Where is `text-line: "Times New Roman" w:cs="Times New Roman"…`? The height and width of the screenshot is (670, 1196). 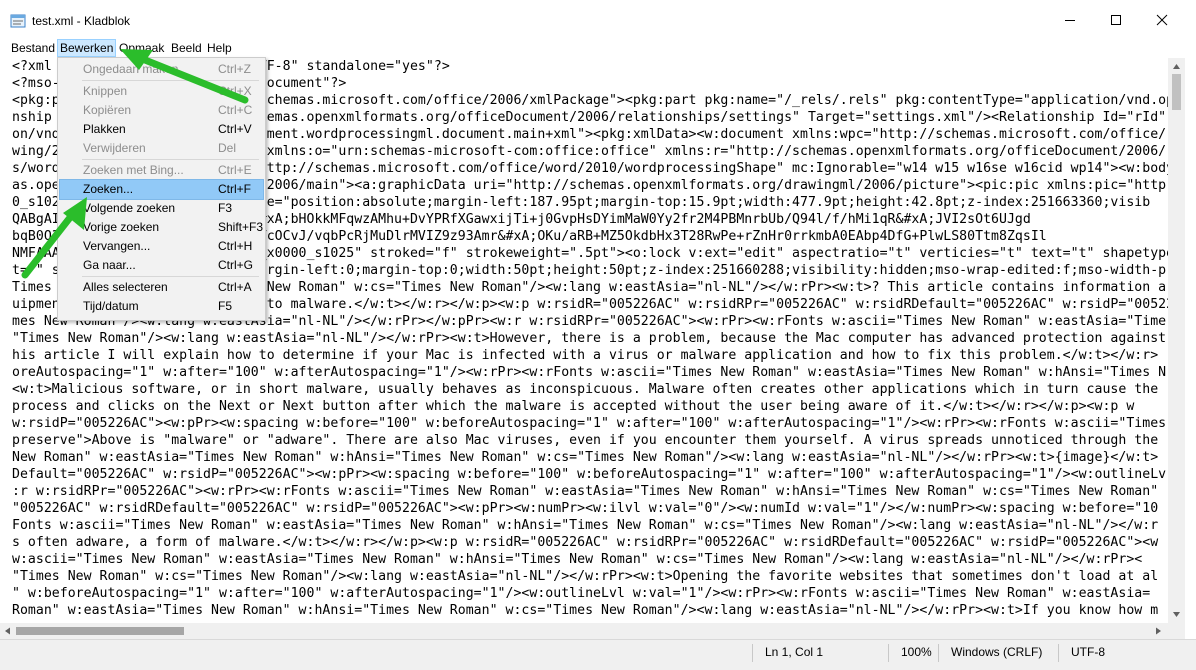 text-line: "Times New Roman" w:cs="Times New Roman"… is located at coordinates (585, 576).